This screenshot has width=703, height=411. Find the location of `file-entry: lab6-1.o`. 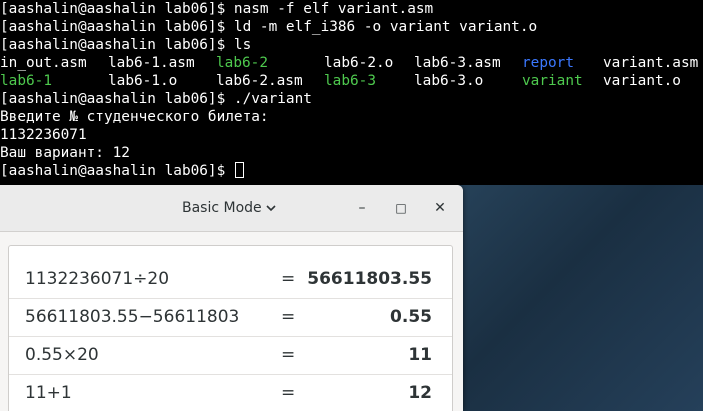

file-entry: lab6-1.o is located at coordinates (143, 81).